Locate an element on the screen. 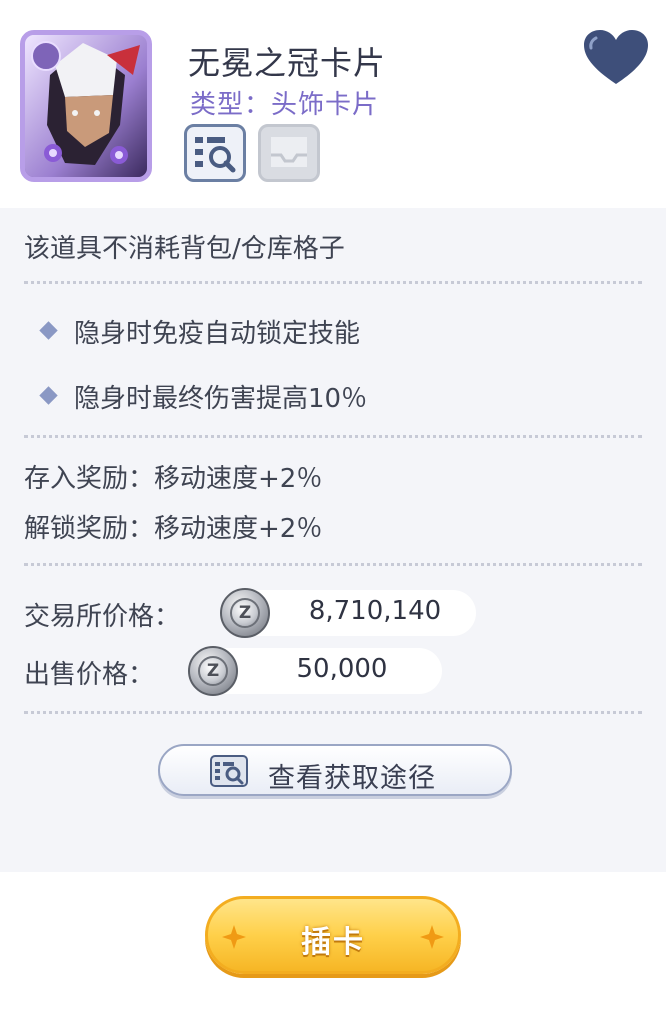  exchange-price-value: 8,710,140 is located at coordinates (375, 611).